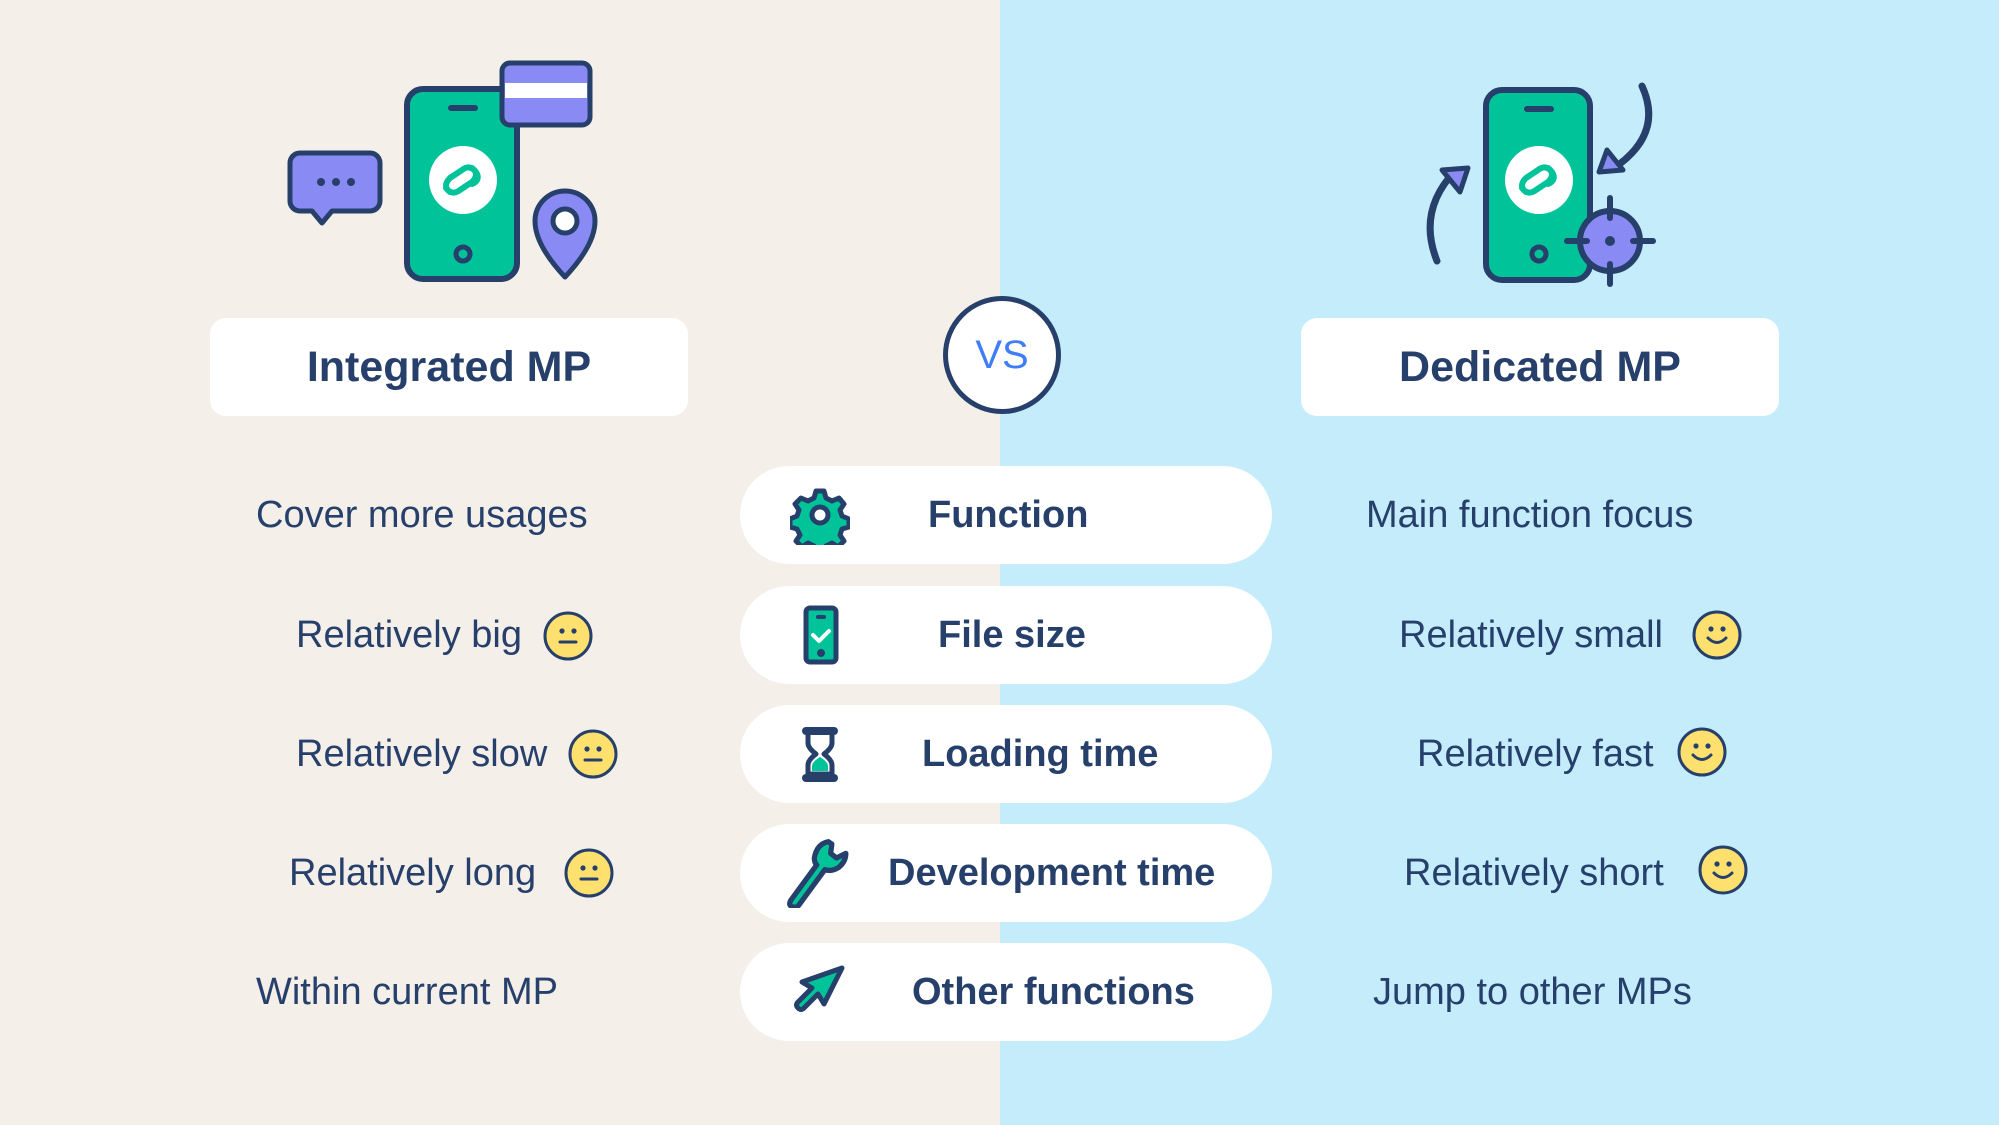  What do you see at coordinates (1535, 754) in the screenshot?
I see `right-item-loading-time: Relatively fast` at bounding box center [1535, 754].